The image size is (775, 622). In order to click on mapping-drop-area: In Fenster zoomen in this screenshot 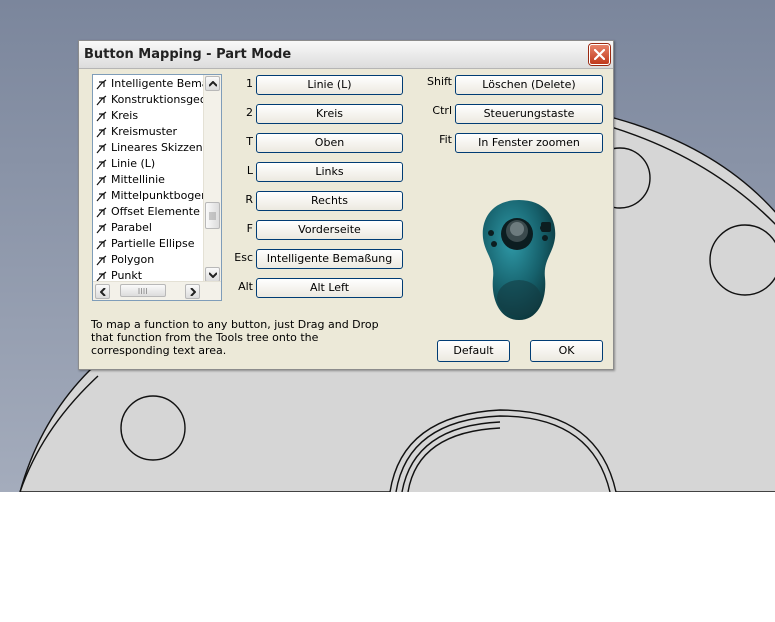, I will do `click(529, 143)`.